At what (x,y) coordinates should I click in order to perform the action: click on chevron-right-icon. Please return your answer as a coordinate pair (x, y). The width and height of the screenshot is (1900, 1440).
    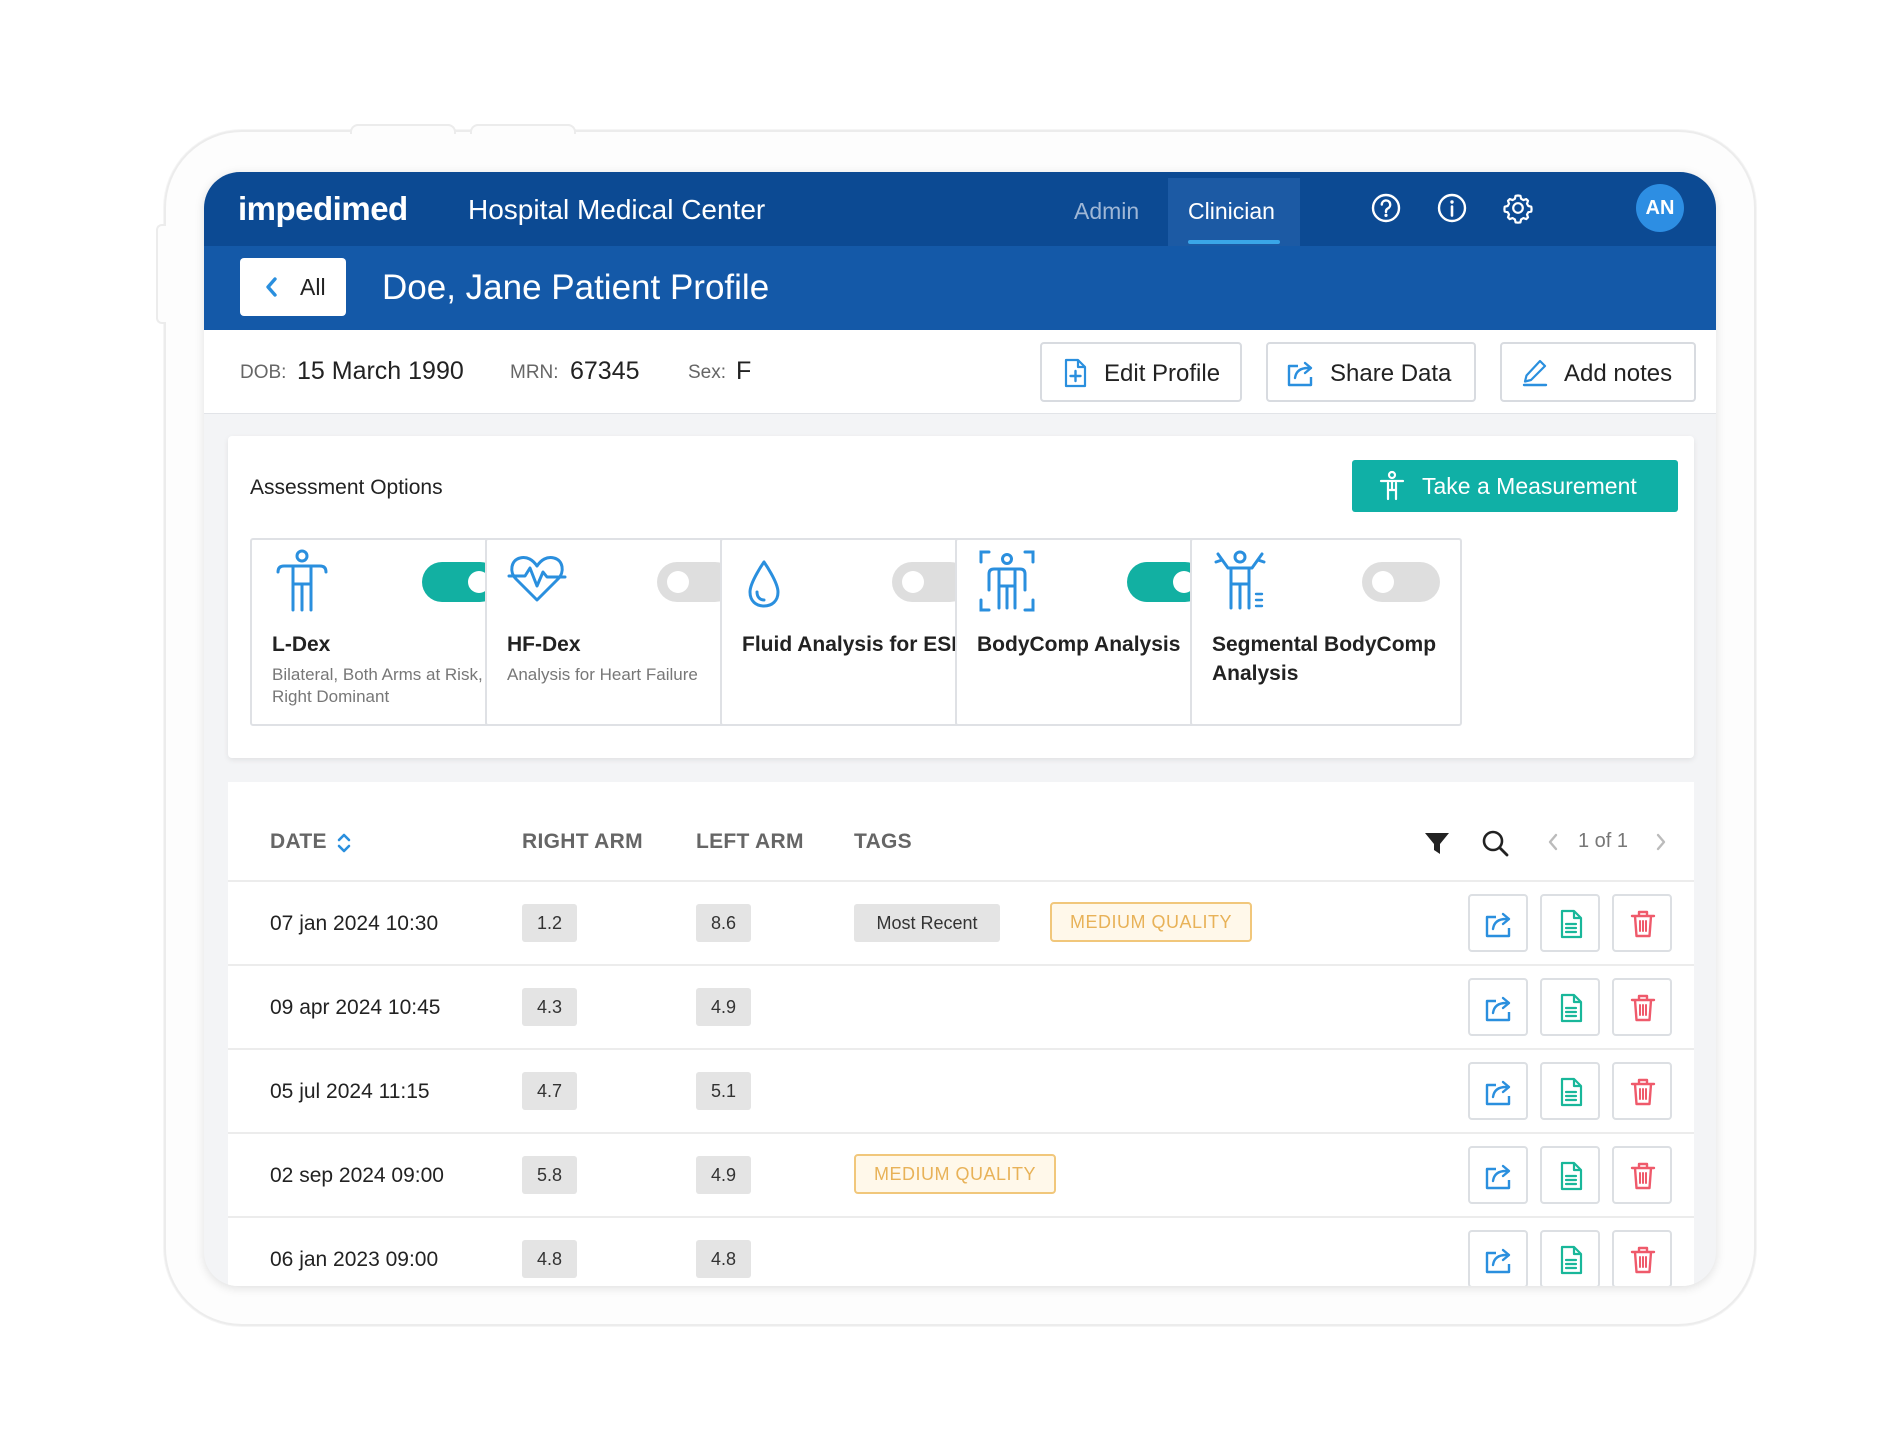
    Looking at the image, I should click on (1661, 842).